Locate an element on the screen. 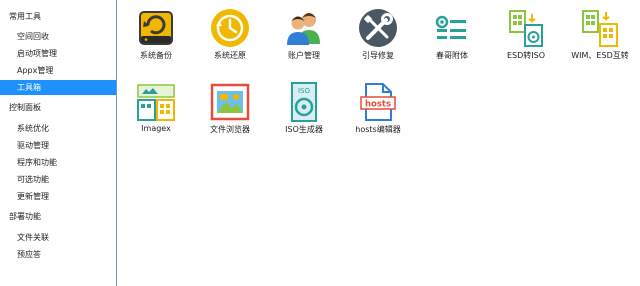  sidebar-item-appx-manager: Appx管理 is located at coordinates (58, 70).